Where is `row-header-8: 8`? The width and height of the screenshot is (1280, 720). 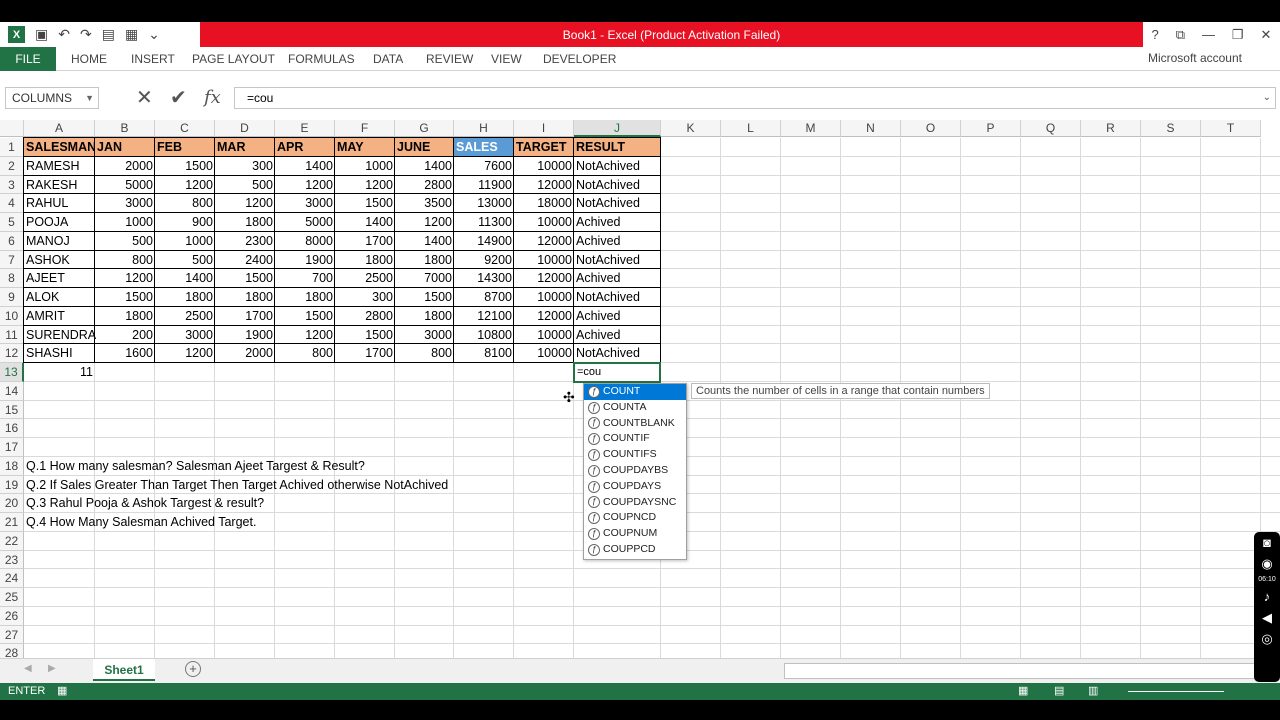 row-header-8: 8 is located at coordinates (12, 278).